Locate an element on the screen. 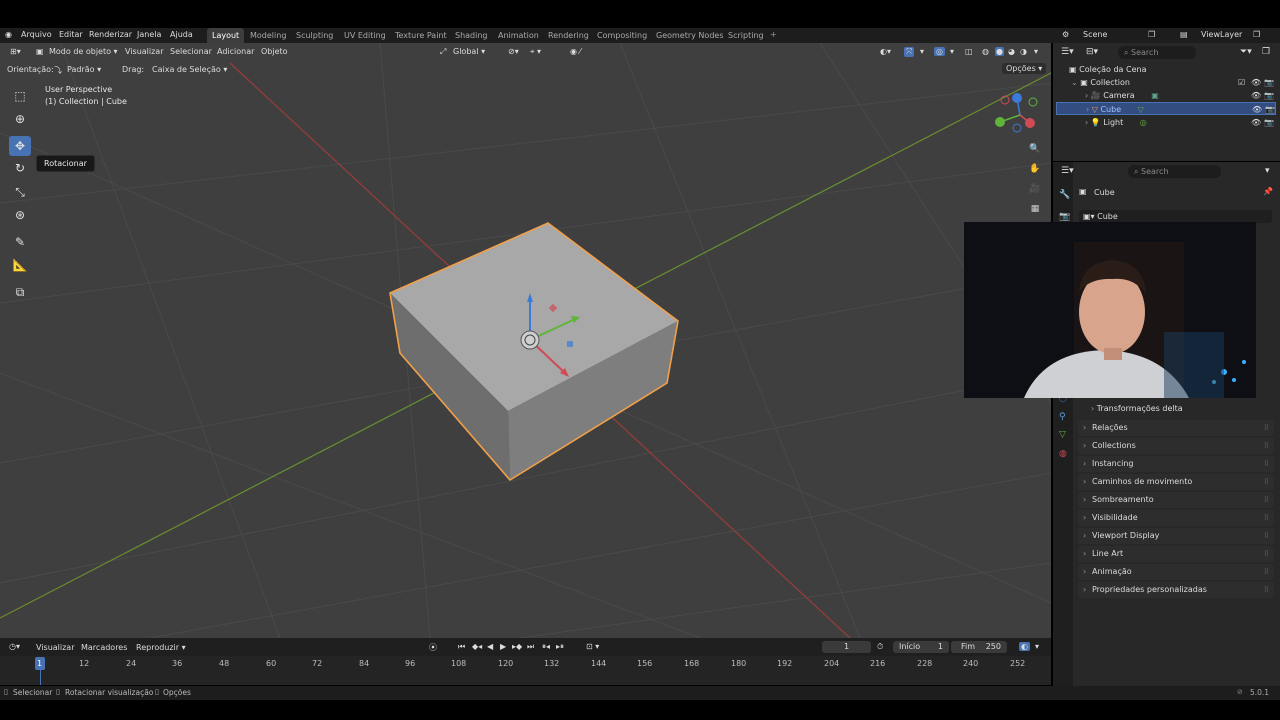 This screenshot has height=720, width=1280. panel-line-art: › Line Art ⠿ is located at coordinates (1176, 554).